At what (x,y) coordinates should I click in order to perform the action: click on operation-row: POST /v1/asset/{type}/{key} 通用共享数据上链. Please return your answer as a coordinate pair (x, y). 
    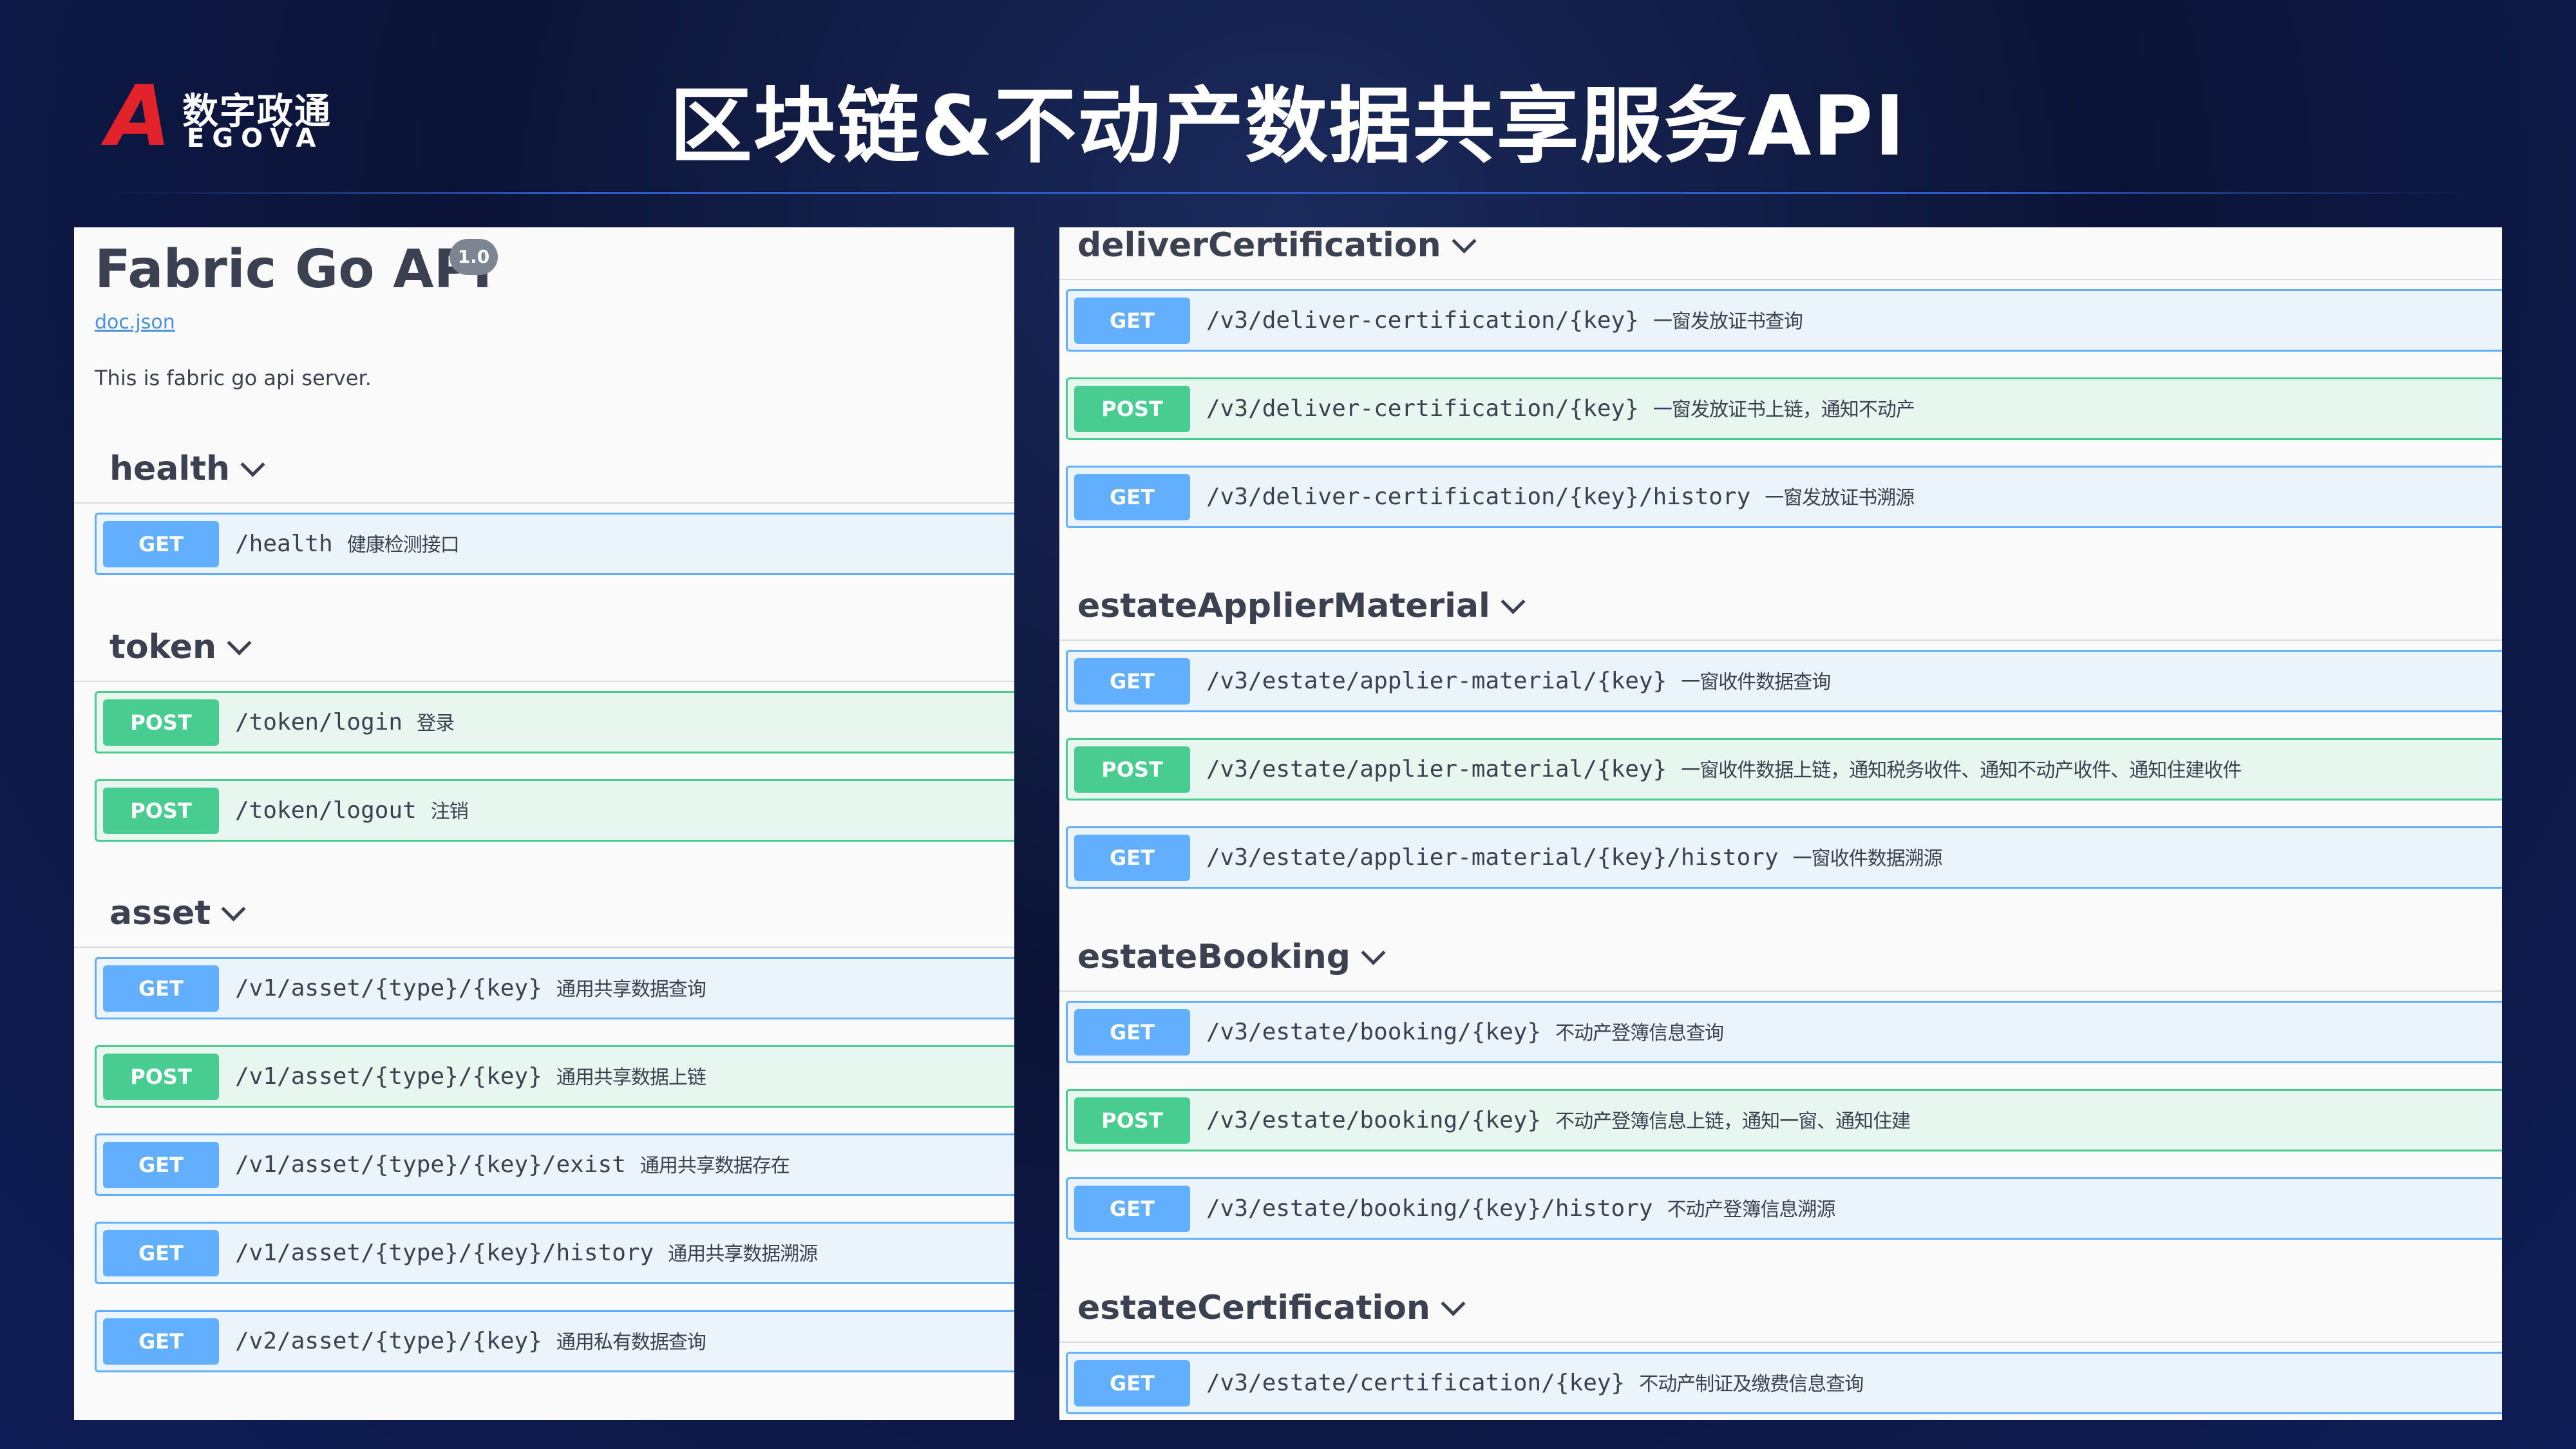
    Looking at the image, I should click on (554, 1076).